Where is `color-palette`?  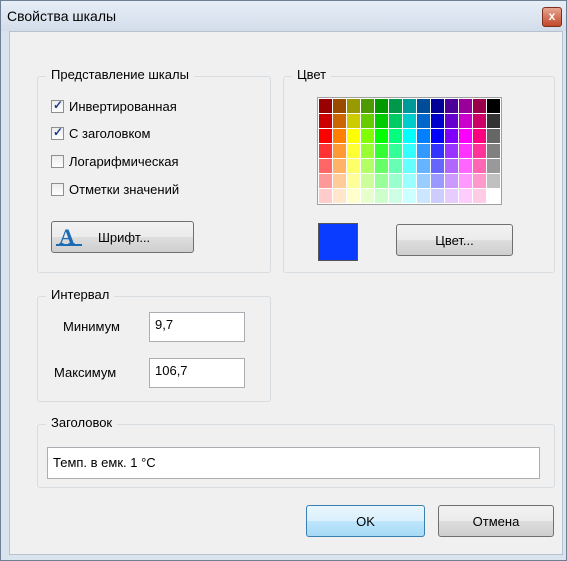
color-palette is located at coordinates (409, 151).